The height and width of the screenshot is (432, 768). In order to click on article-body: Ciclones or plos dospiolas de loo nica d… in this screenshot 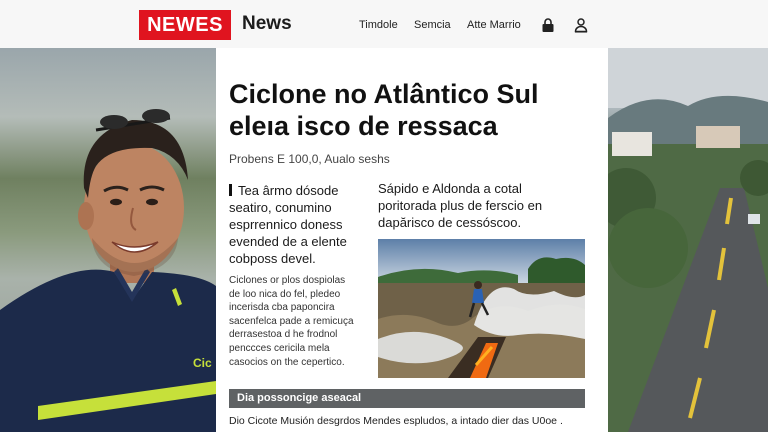, I will do `click(303, 321)`.